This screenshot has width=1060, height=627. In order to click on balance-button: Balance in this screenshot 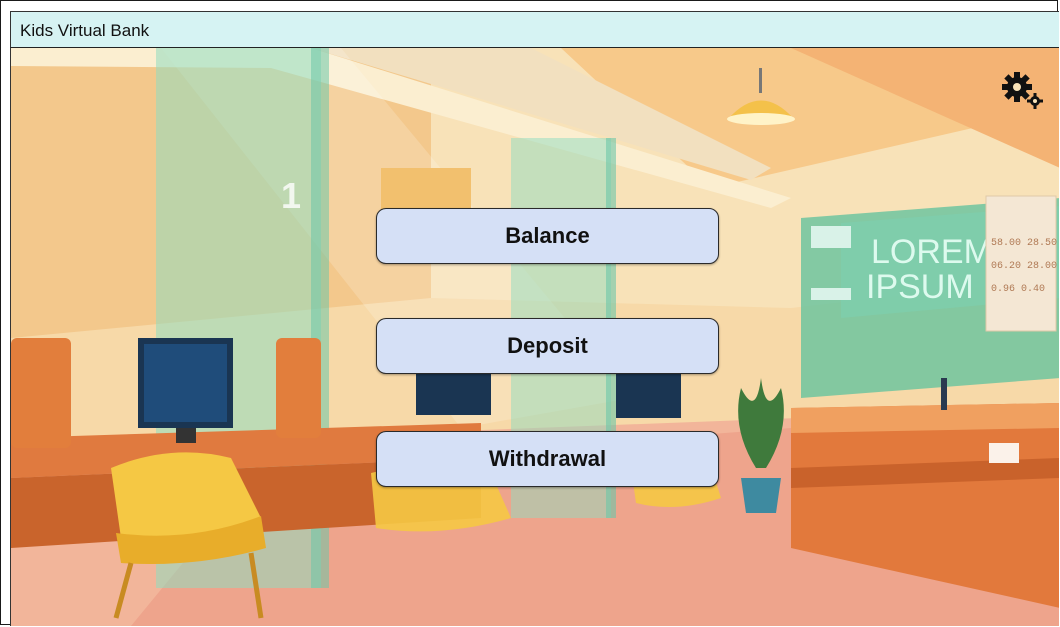, I will do `click(547, 236)`.